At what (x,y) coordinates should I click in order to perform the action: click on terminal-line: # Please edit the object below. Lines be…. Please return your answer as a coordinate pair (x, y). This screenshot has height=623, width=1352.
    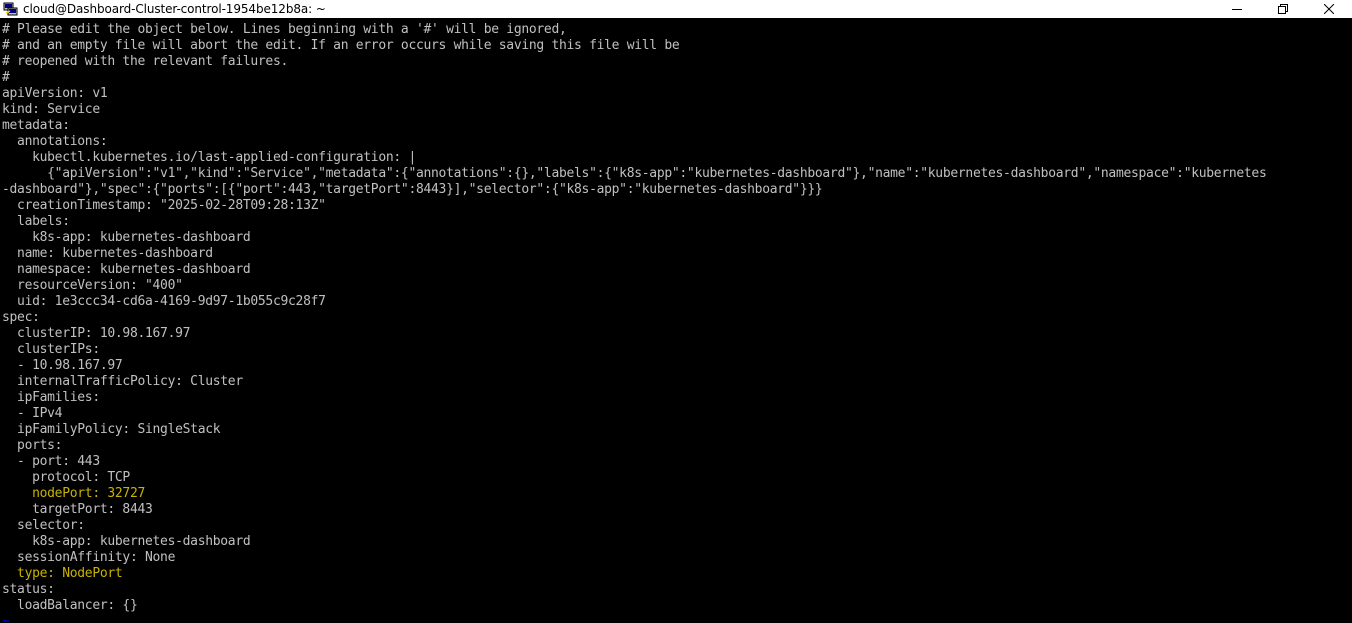
    Looking at the image, I should click on (284, 29).